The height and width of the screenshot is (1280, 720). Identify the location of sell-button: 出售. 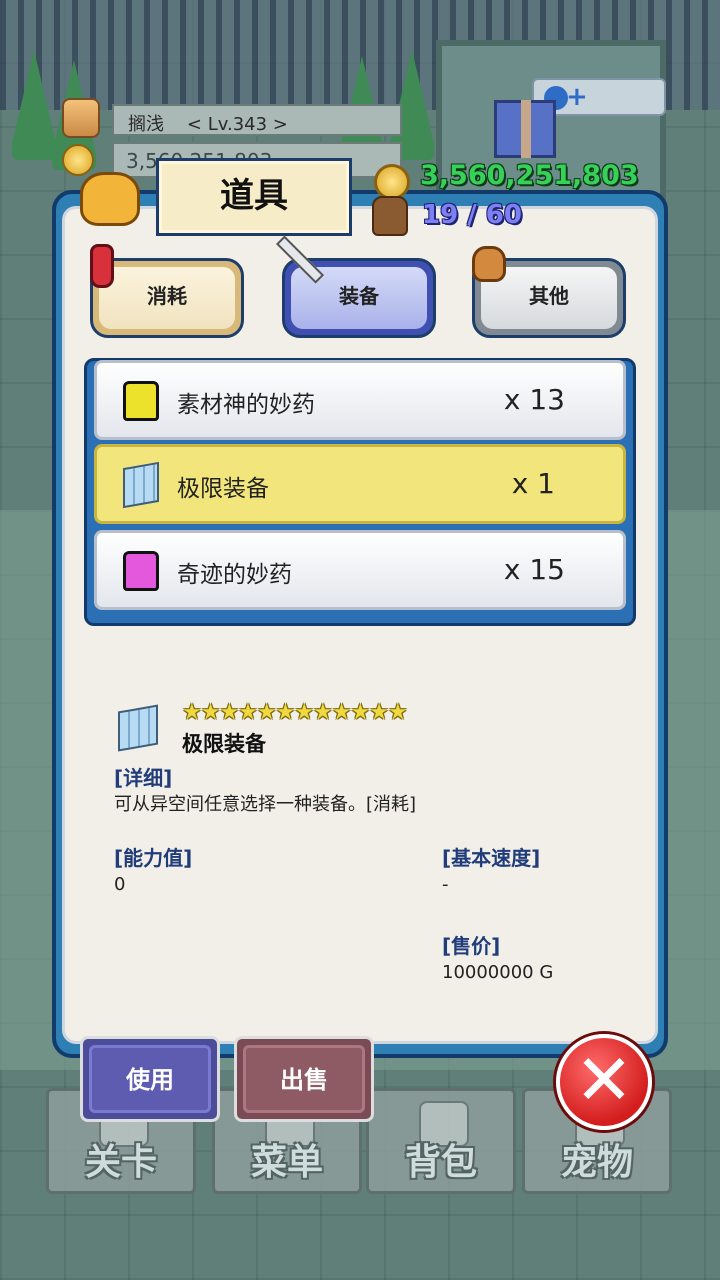
(304, 1079).